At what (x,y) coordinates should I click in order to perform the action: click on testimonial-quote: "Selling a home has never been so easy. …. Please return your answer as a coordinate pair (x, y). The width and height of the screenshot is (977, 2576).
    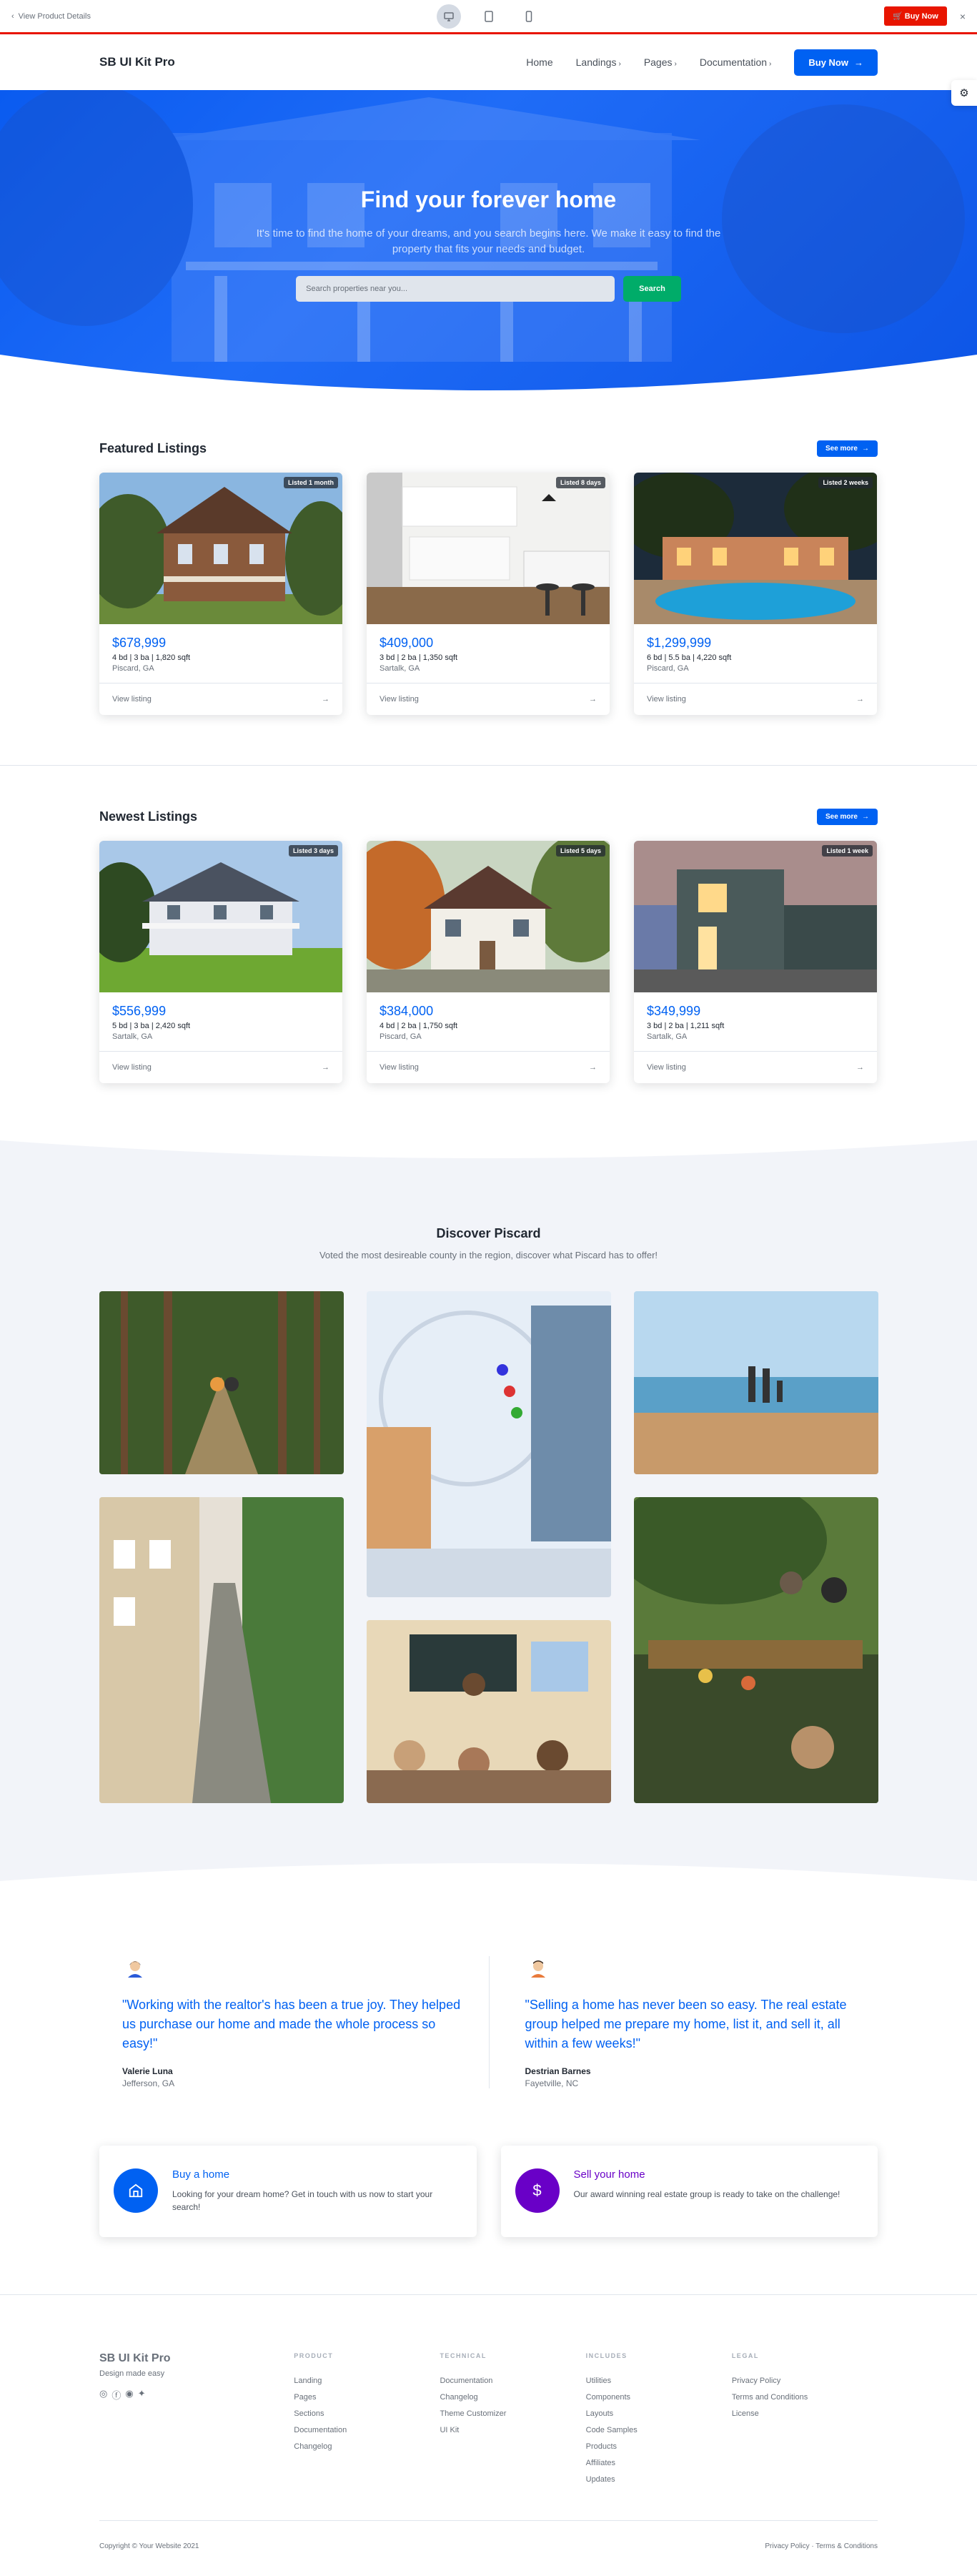
    Looking at the image, I should click on (686, 2024).